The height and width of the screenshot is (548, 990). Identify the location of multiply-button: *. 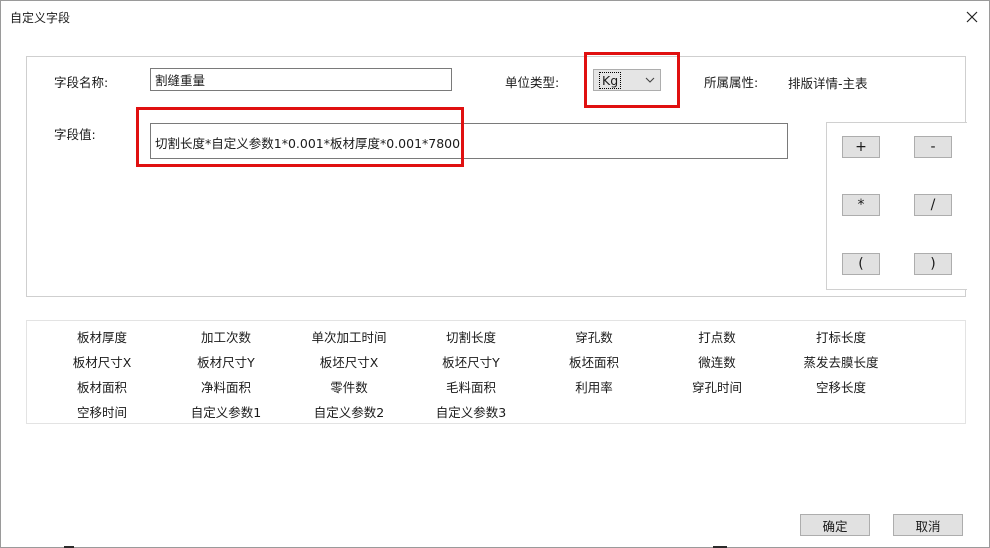
(861, 205).